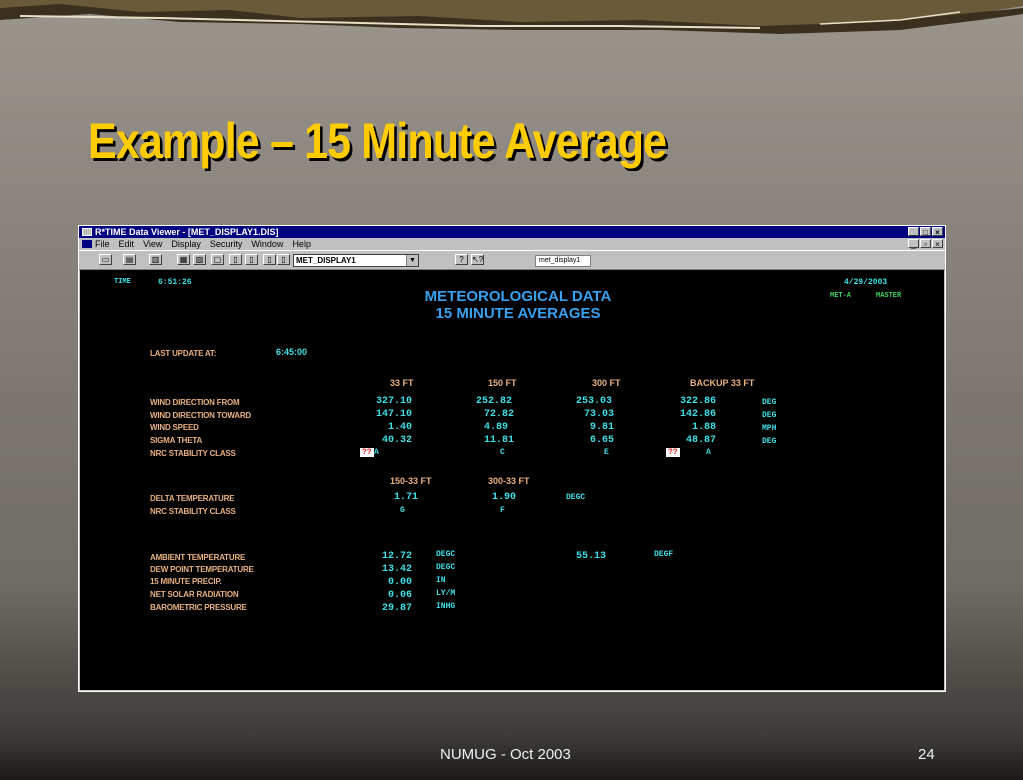  I want to click on display-heading-1: METEOROLOGICAL DATA, so click(518, 296).